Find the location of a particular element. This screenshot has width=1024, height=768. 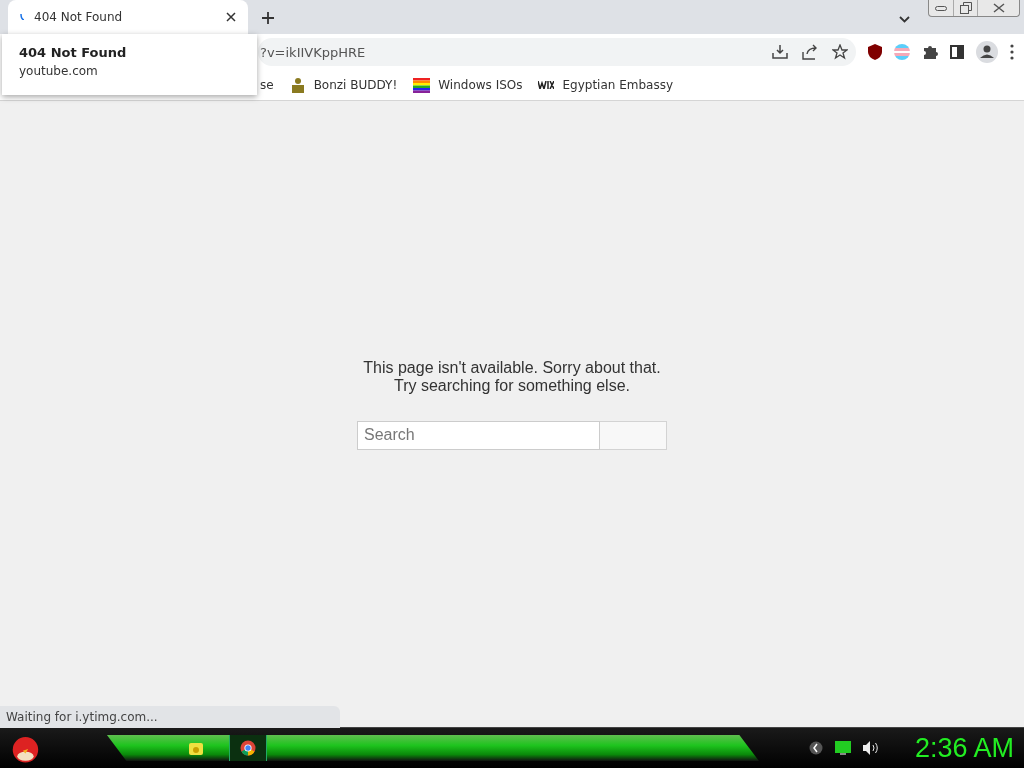

search-field: Search is located at coordinates (478, 435).